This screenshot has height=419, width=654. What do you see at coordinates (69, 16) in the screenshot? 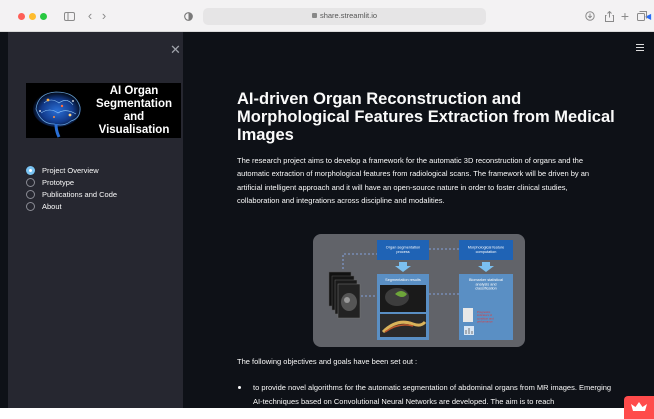
I see `sidebar-toggle-icon` at bounding box center [69, 16].